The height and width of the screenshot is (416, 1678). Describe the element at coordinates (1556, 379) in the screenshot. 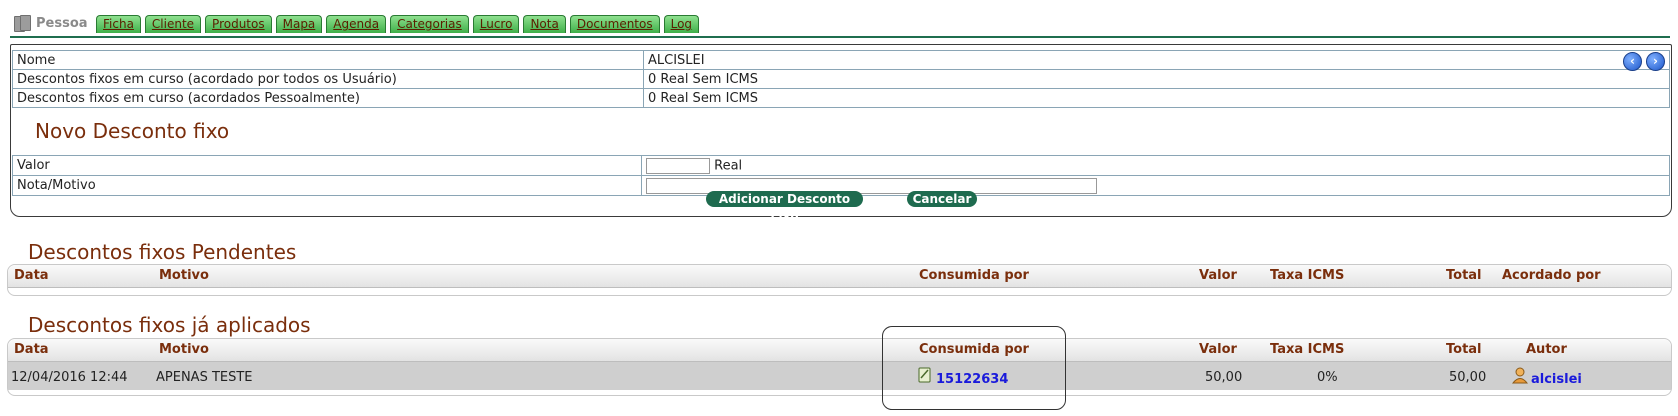

I see `autor-link: alcislei` at that location.